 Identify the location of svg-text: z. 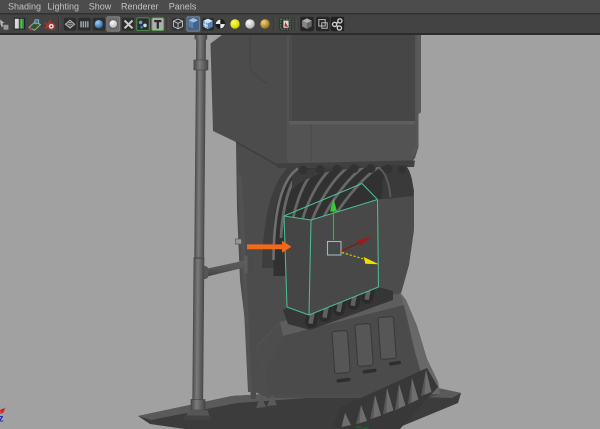
(2, 419).